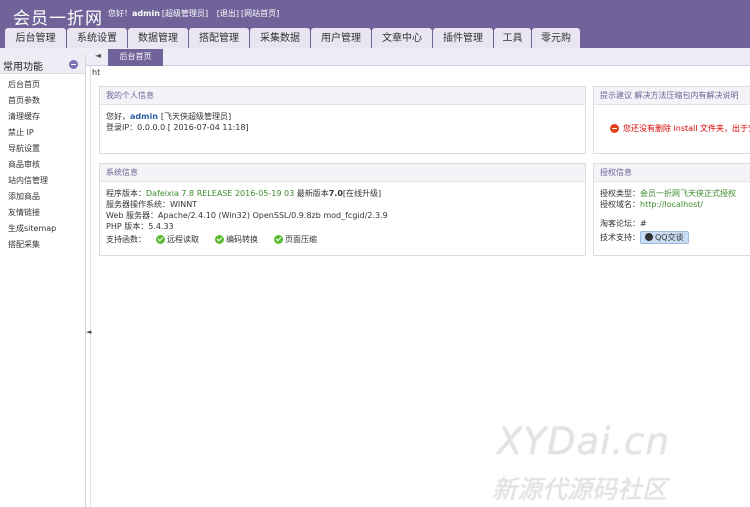  I want to click on qq-chat-button: QQ交谈, so click(664, 237).